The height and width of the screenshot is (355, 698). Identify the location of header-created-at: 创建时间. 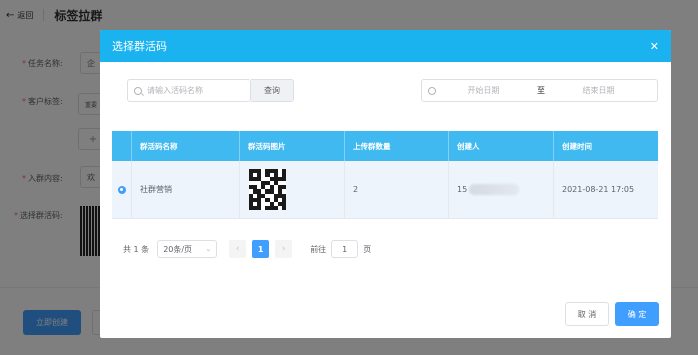
(577, 146).